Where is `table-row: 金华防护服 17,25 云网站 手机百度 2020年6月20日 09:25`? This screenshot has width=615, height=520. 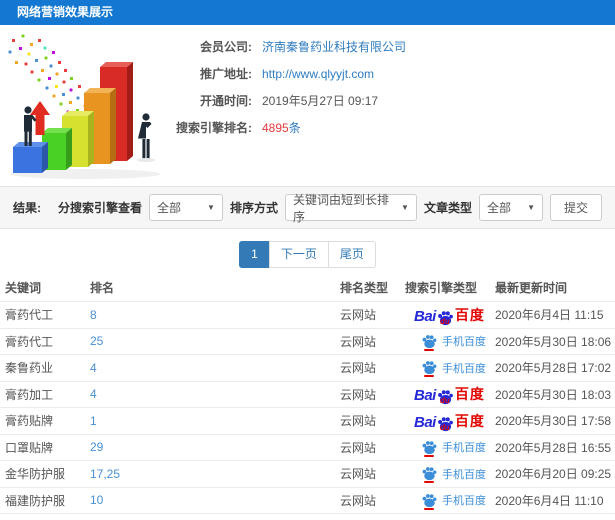 table-row: 金华防护服 17,25 云网站 手机百度 2020年6月20日 09:25 is located at coordinates (307, 474).